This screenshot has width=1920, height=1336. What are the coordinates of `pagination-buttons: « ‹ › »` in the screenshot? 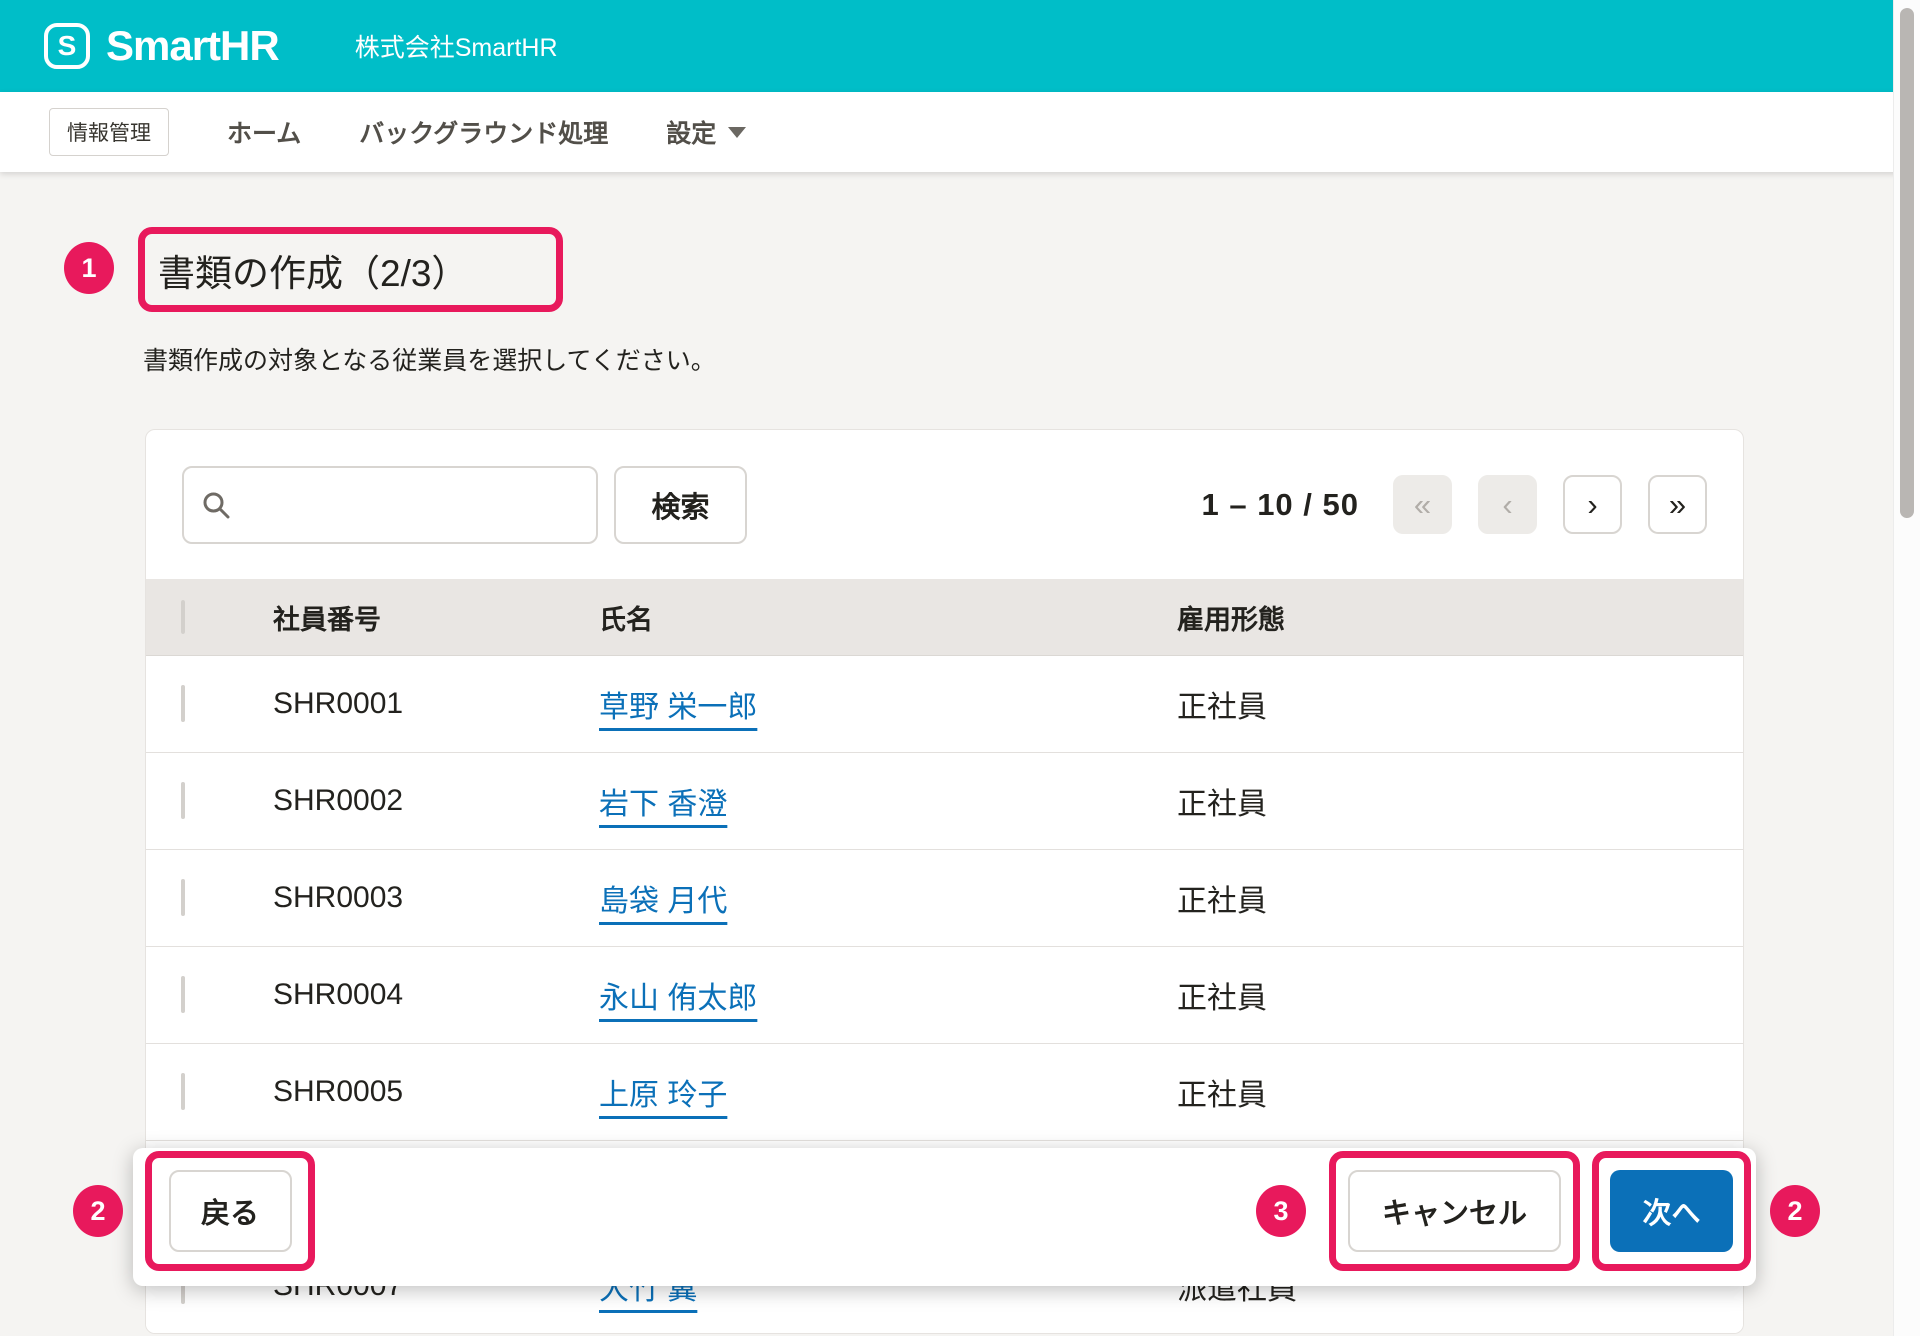 It's located at (1550, 504).